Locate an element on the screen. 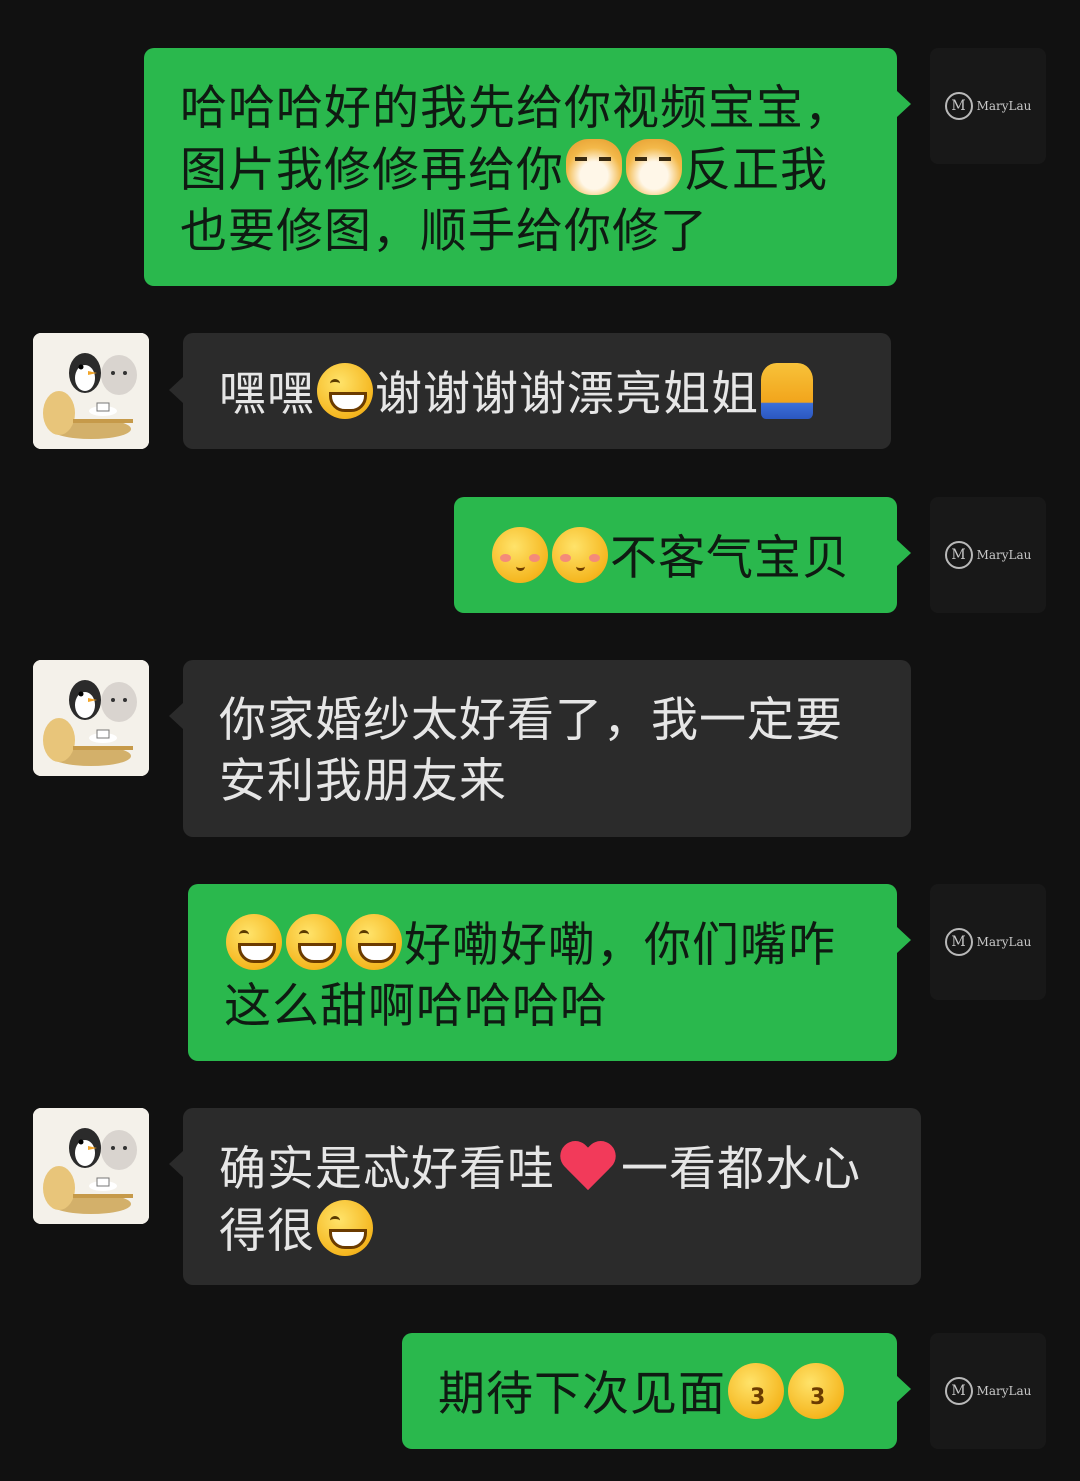 The width and height of the screenshot is (1080, 1481). message-bubble-4: 你家婚纱太好看了，我一定要安利我朋友来 is located at coordinates (547, 748).